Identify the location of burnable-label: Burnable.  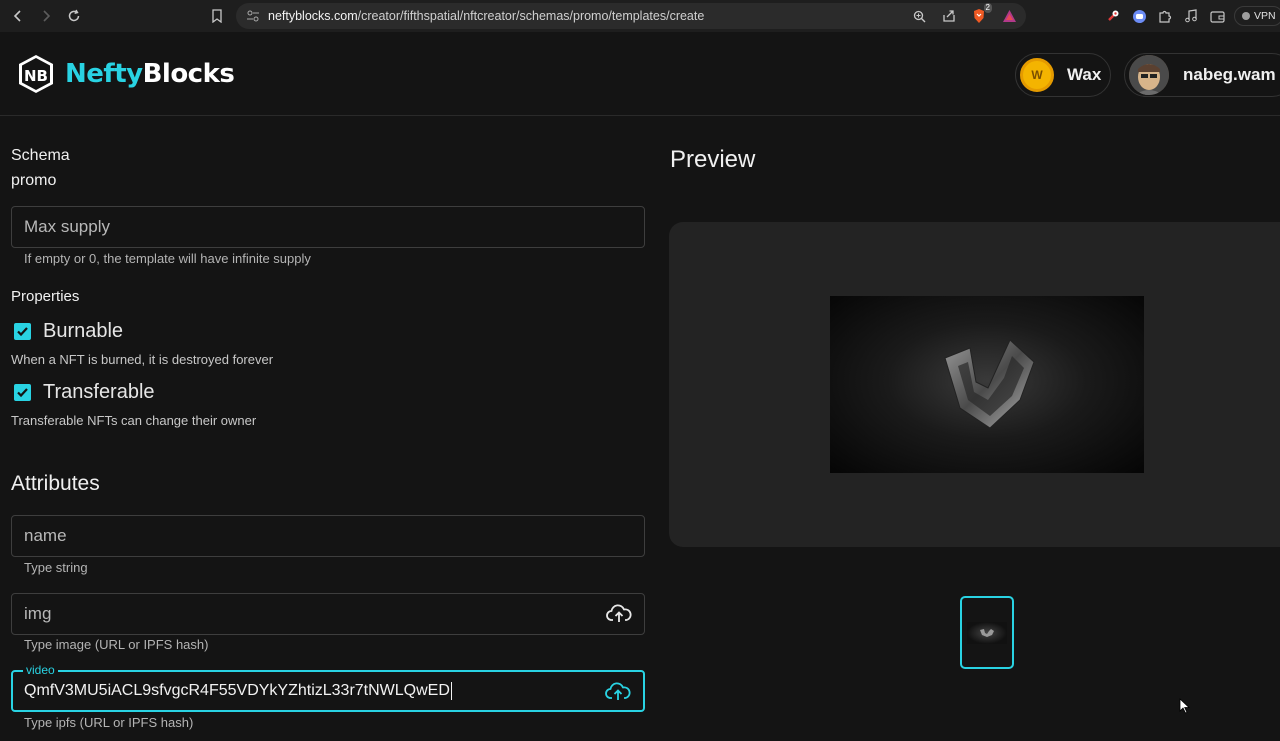
(83, 331).